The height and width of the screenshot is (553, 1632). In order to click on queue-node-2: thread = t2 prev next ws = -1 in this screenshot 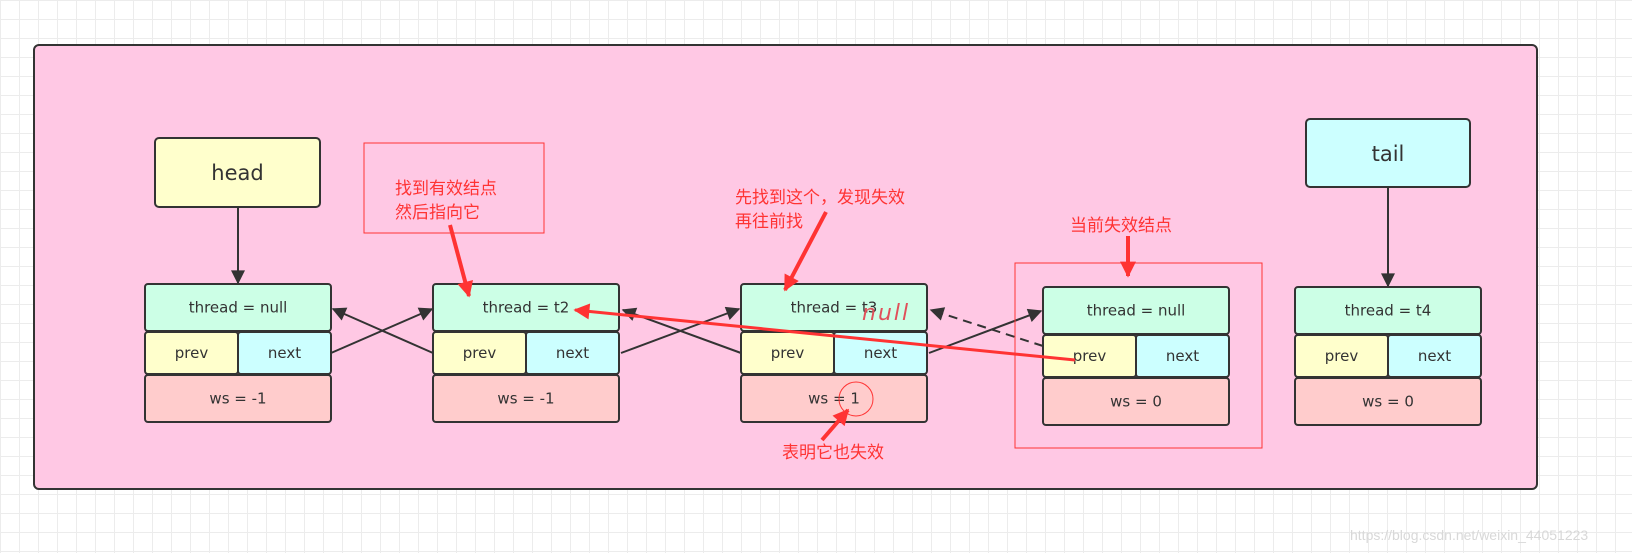, I will do `click(526, 353)`.